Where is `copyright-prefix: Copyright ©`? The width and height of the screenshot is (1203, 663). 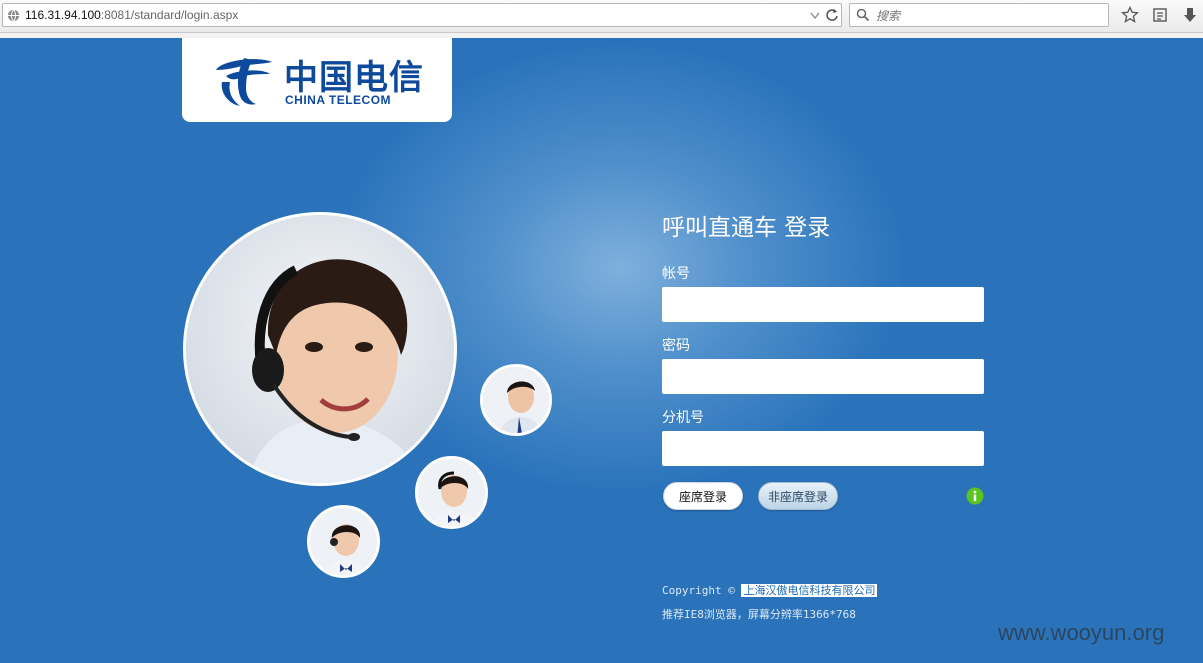 copyright-prefix: Copyright © is located at coordinates (702, 590).